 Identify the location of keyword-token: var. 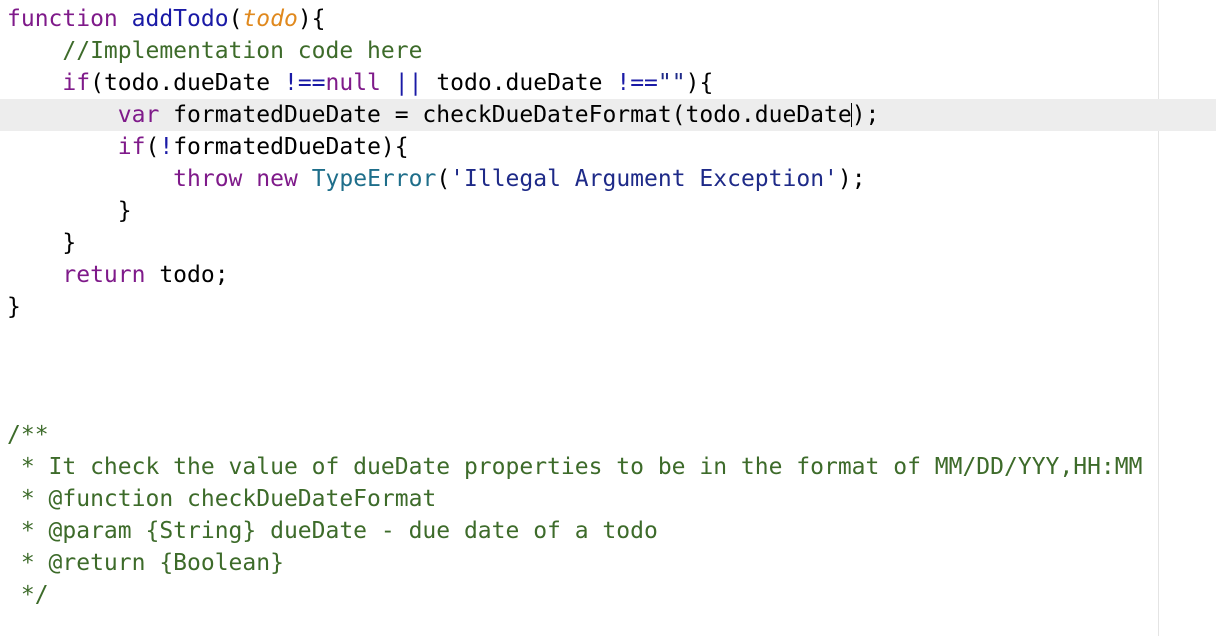
(138, 115).